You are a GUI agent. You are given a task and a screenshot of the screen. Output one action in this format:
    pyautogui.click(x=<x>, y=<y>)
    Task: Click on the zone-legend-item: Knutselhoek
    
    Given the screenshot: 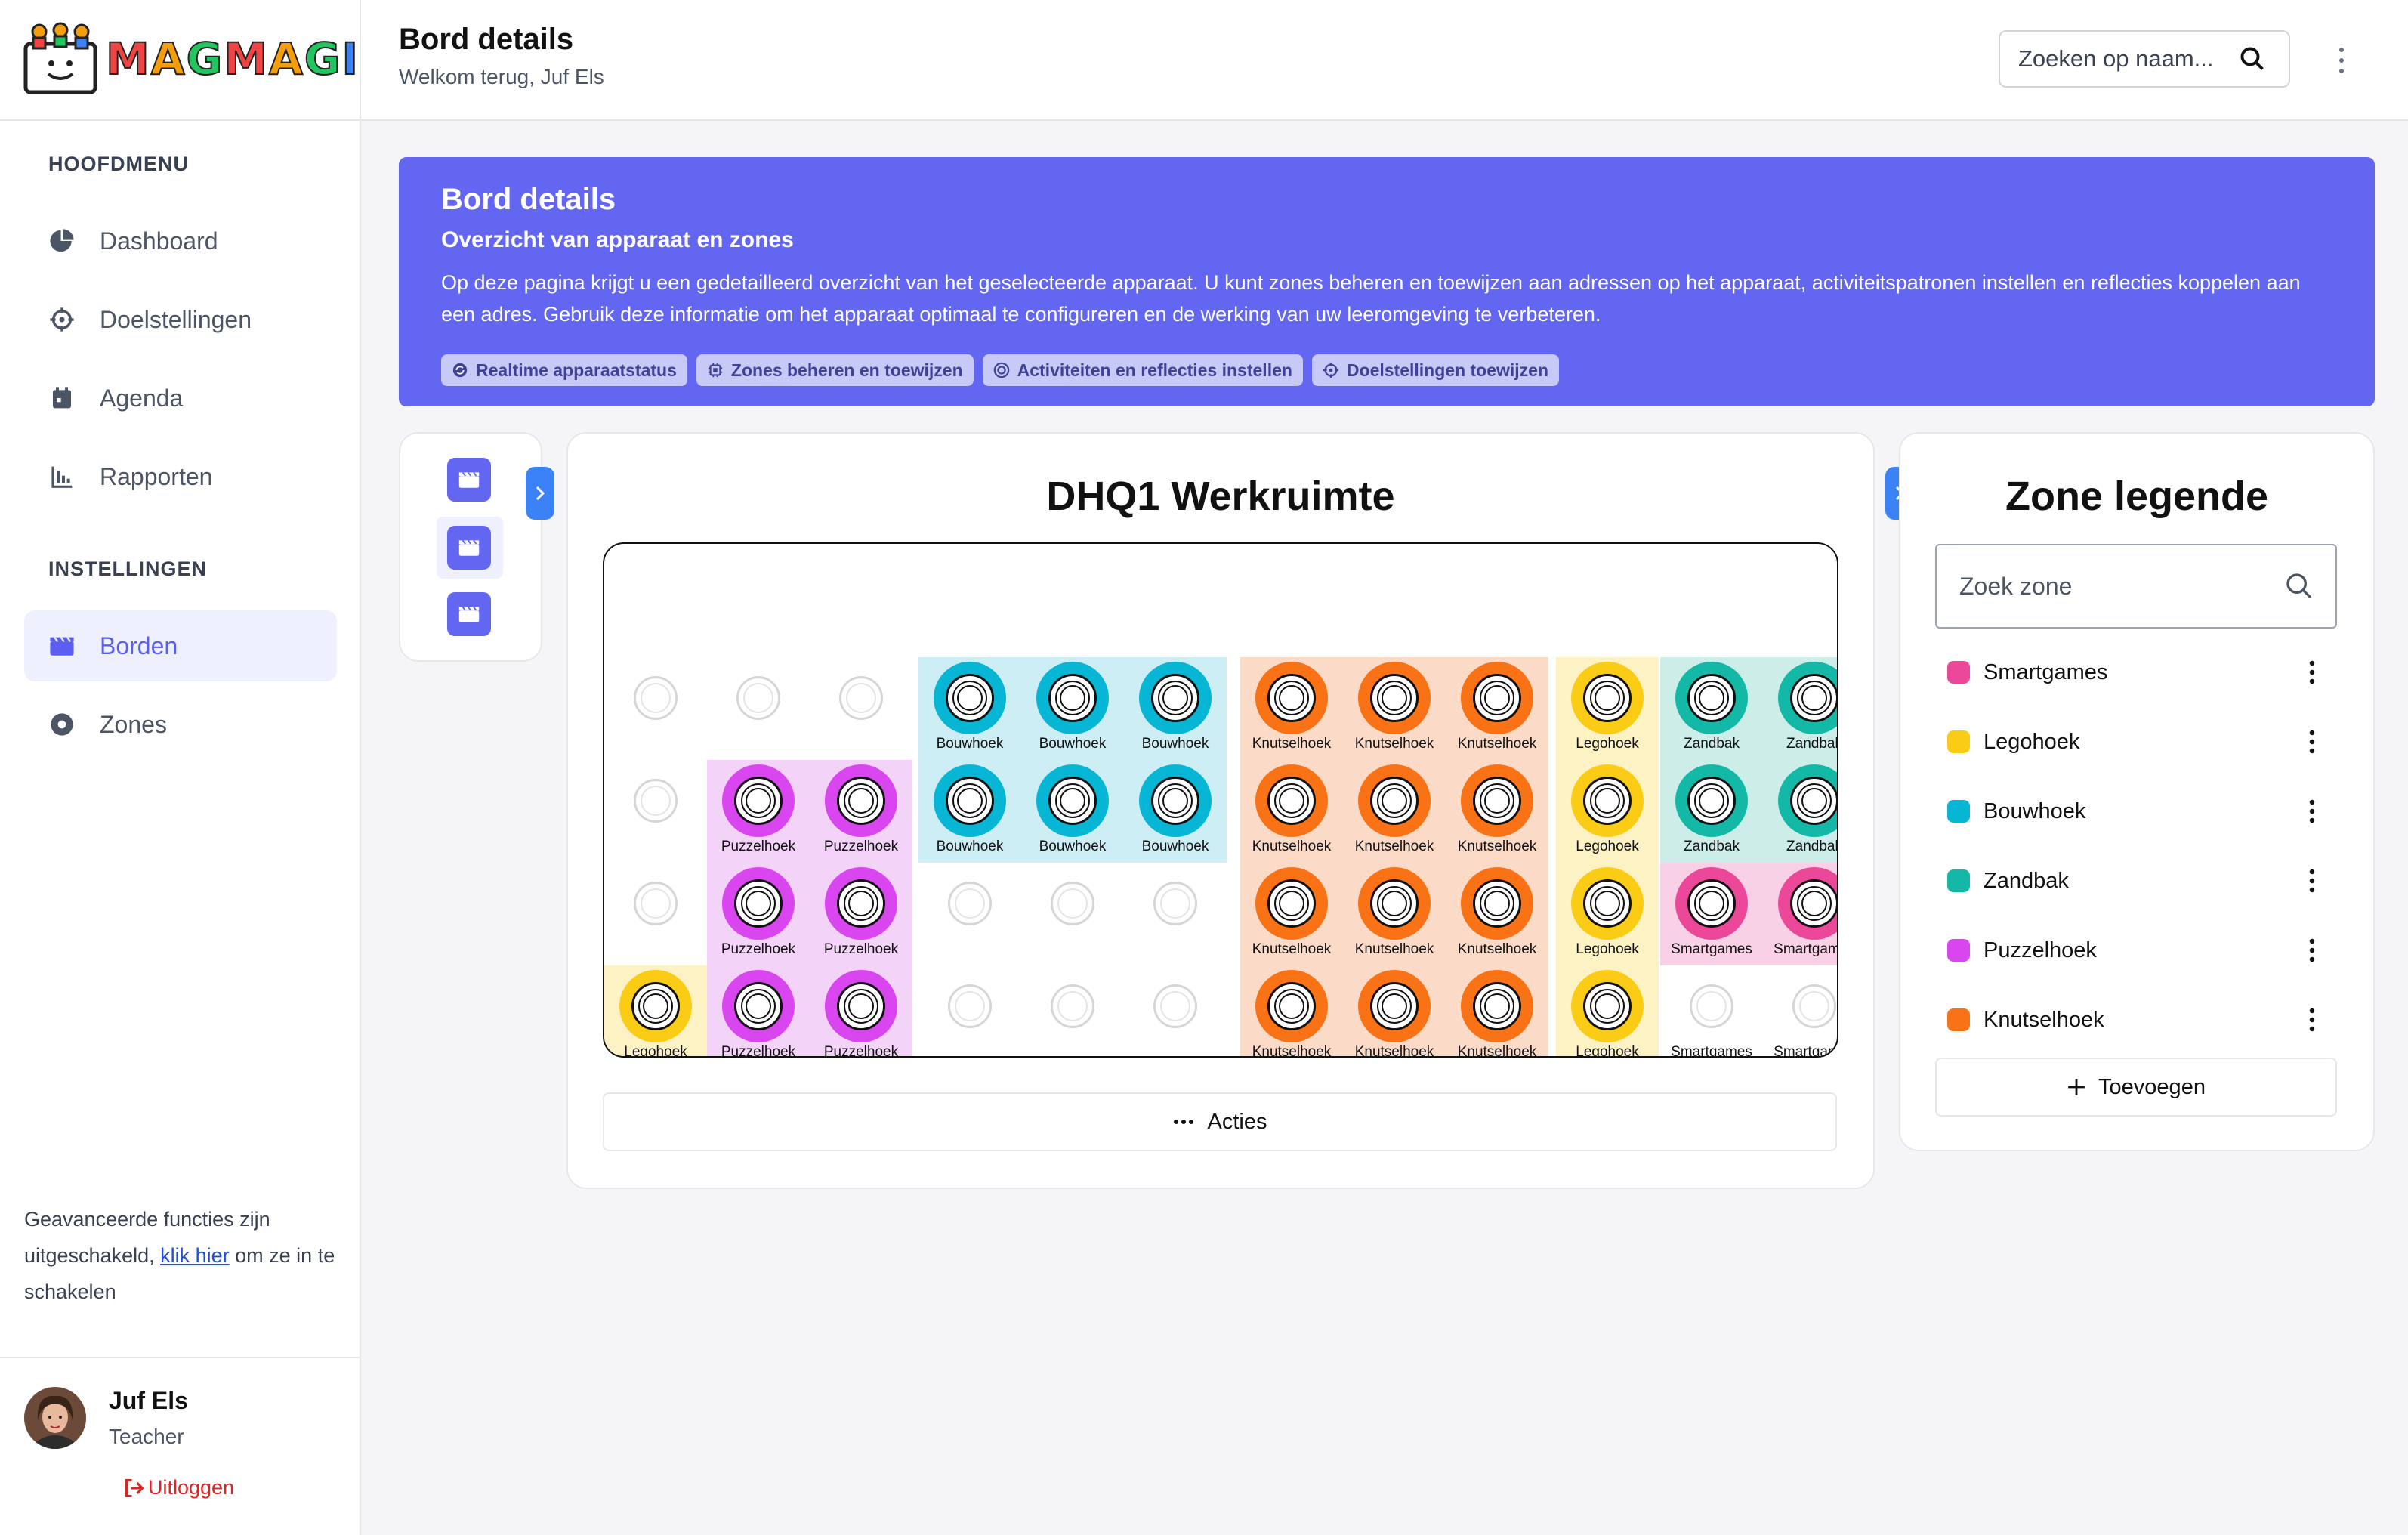 What is the action you would take?
    pyautogui.click(x=2136, y=1019)
    